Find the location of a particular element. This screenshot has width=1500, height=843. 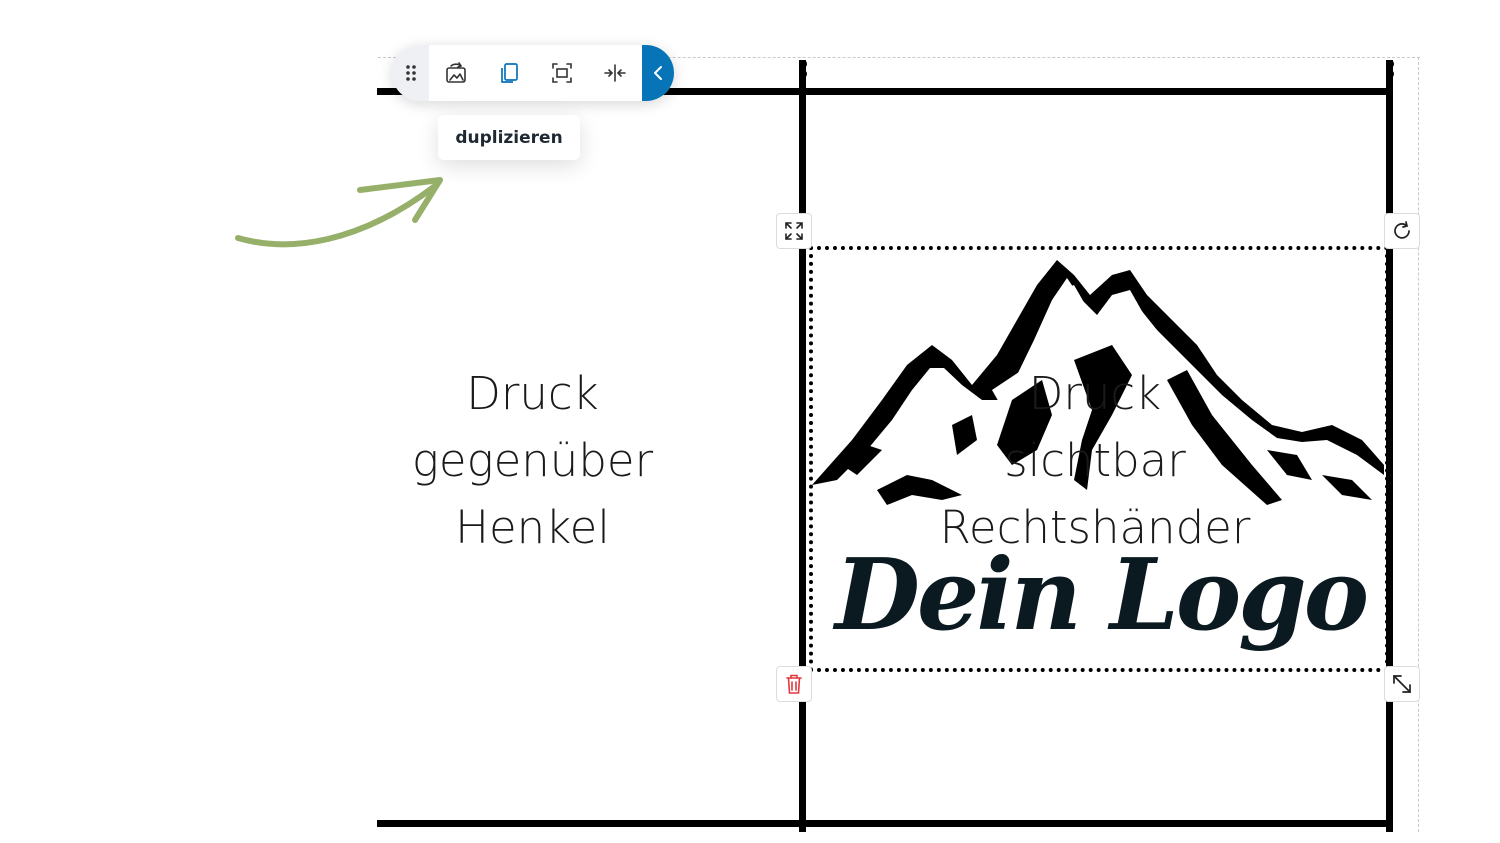

center-button is located at coordinates (614, 73).